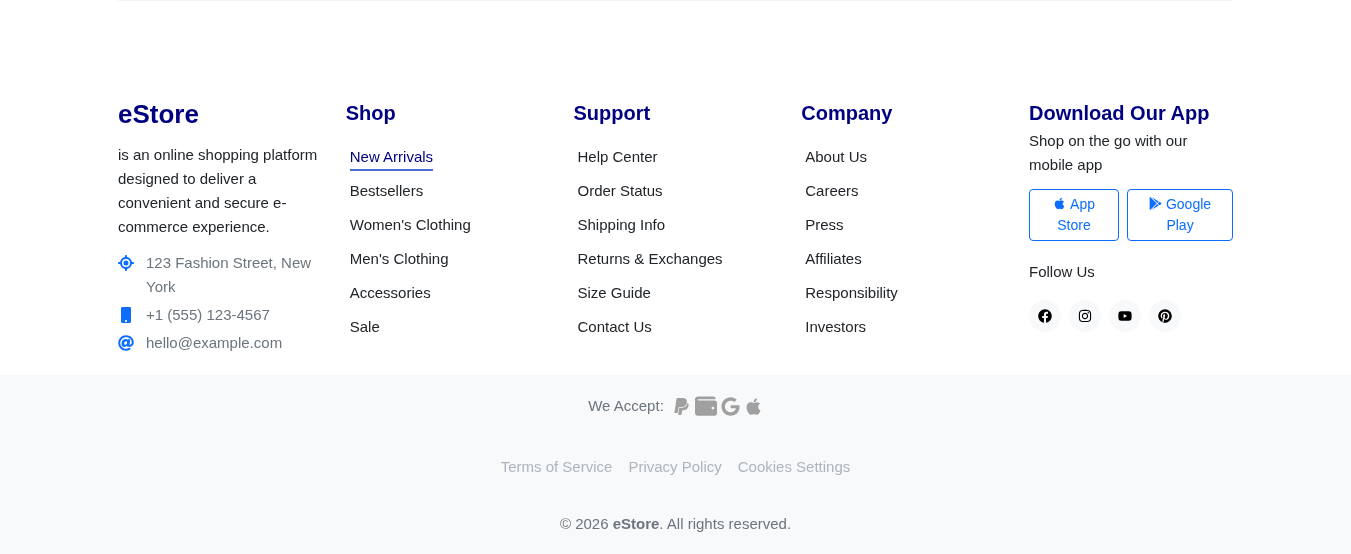 The width and height of the screenshot is (1351, 554). Describe the element at coordinates (126, 263) in the screenshot. I see `location-icon` at that location.